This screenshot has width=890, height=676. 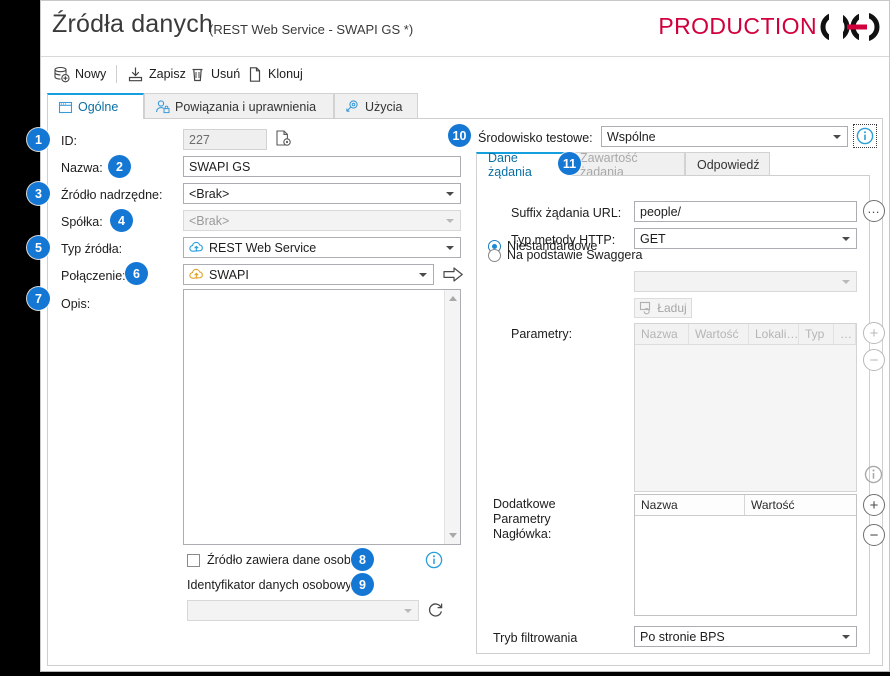 I want to click on parameters-add-button: +, so click(x=874, y=333).